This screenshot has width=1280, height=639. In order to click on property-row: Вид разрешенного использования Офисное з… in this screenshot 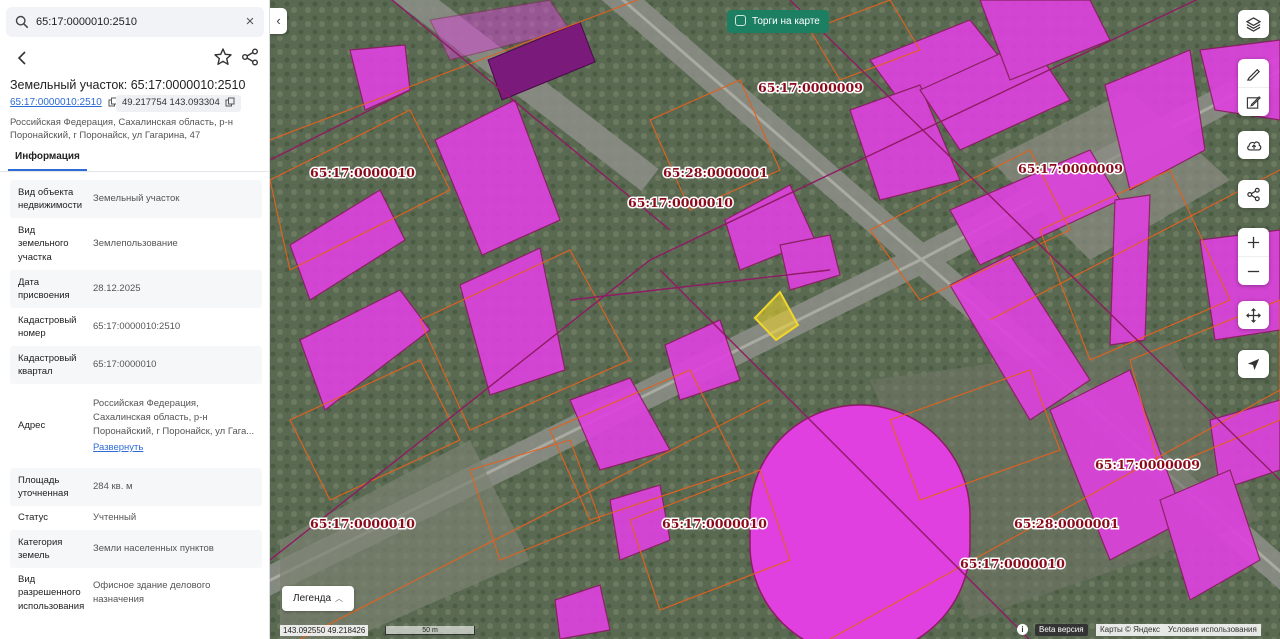, I will do `click(136, 593)`.